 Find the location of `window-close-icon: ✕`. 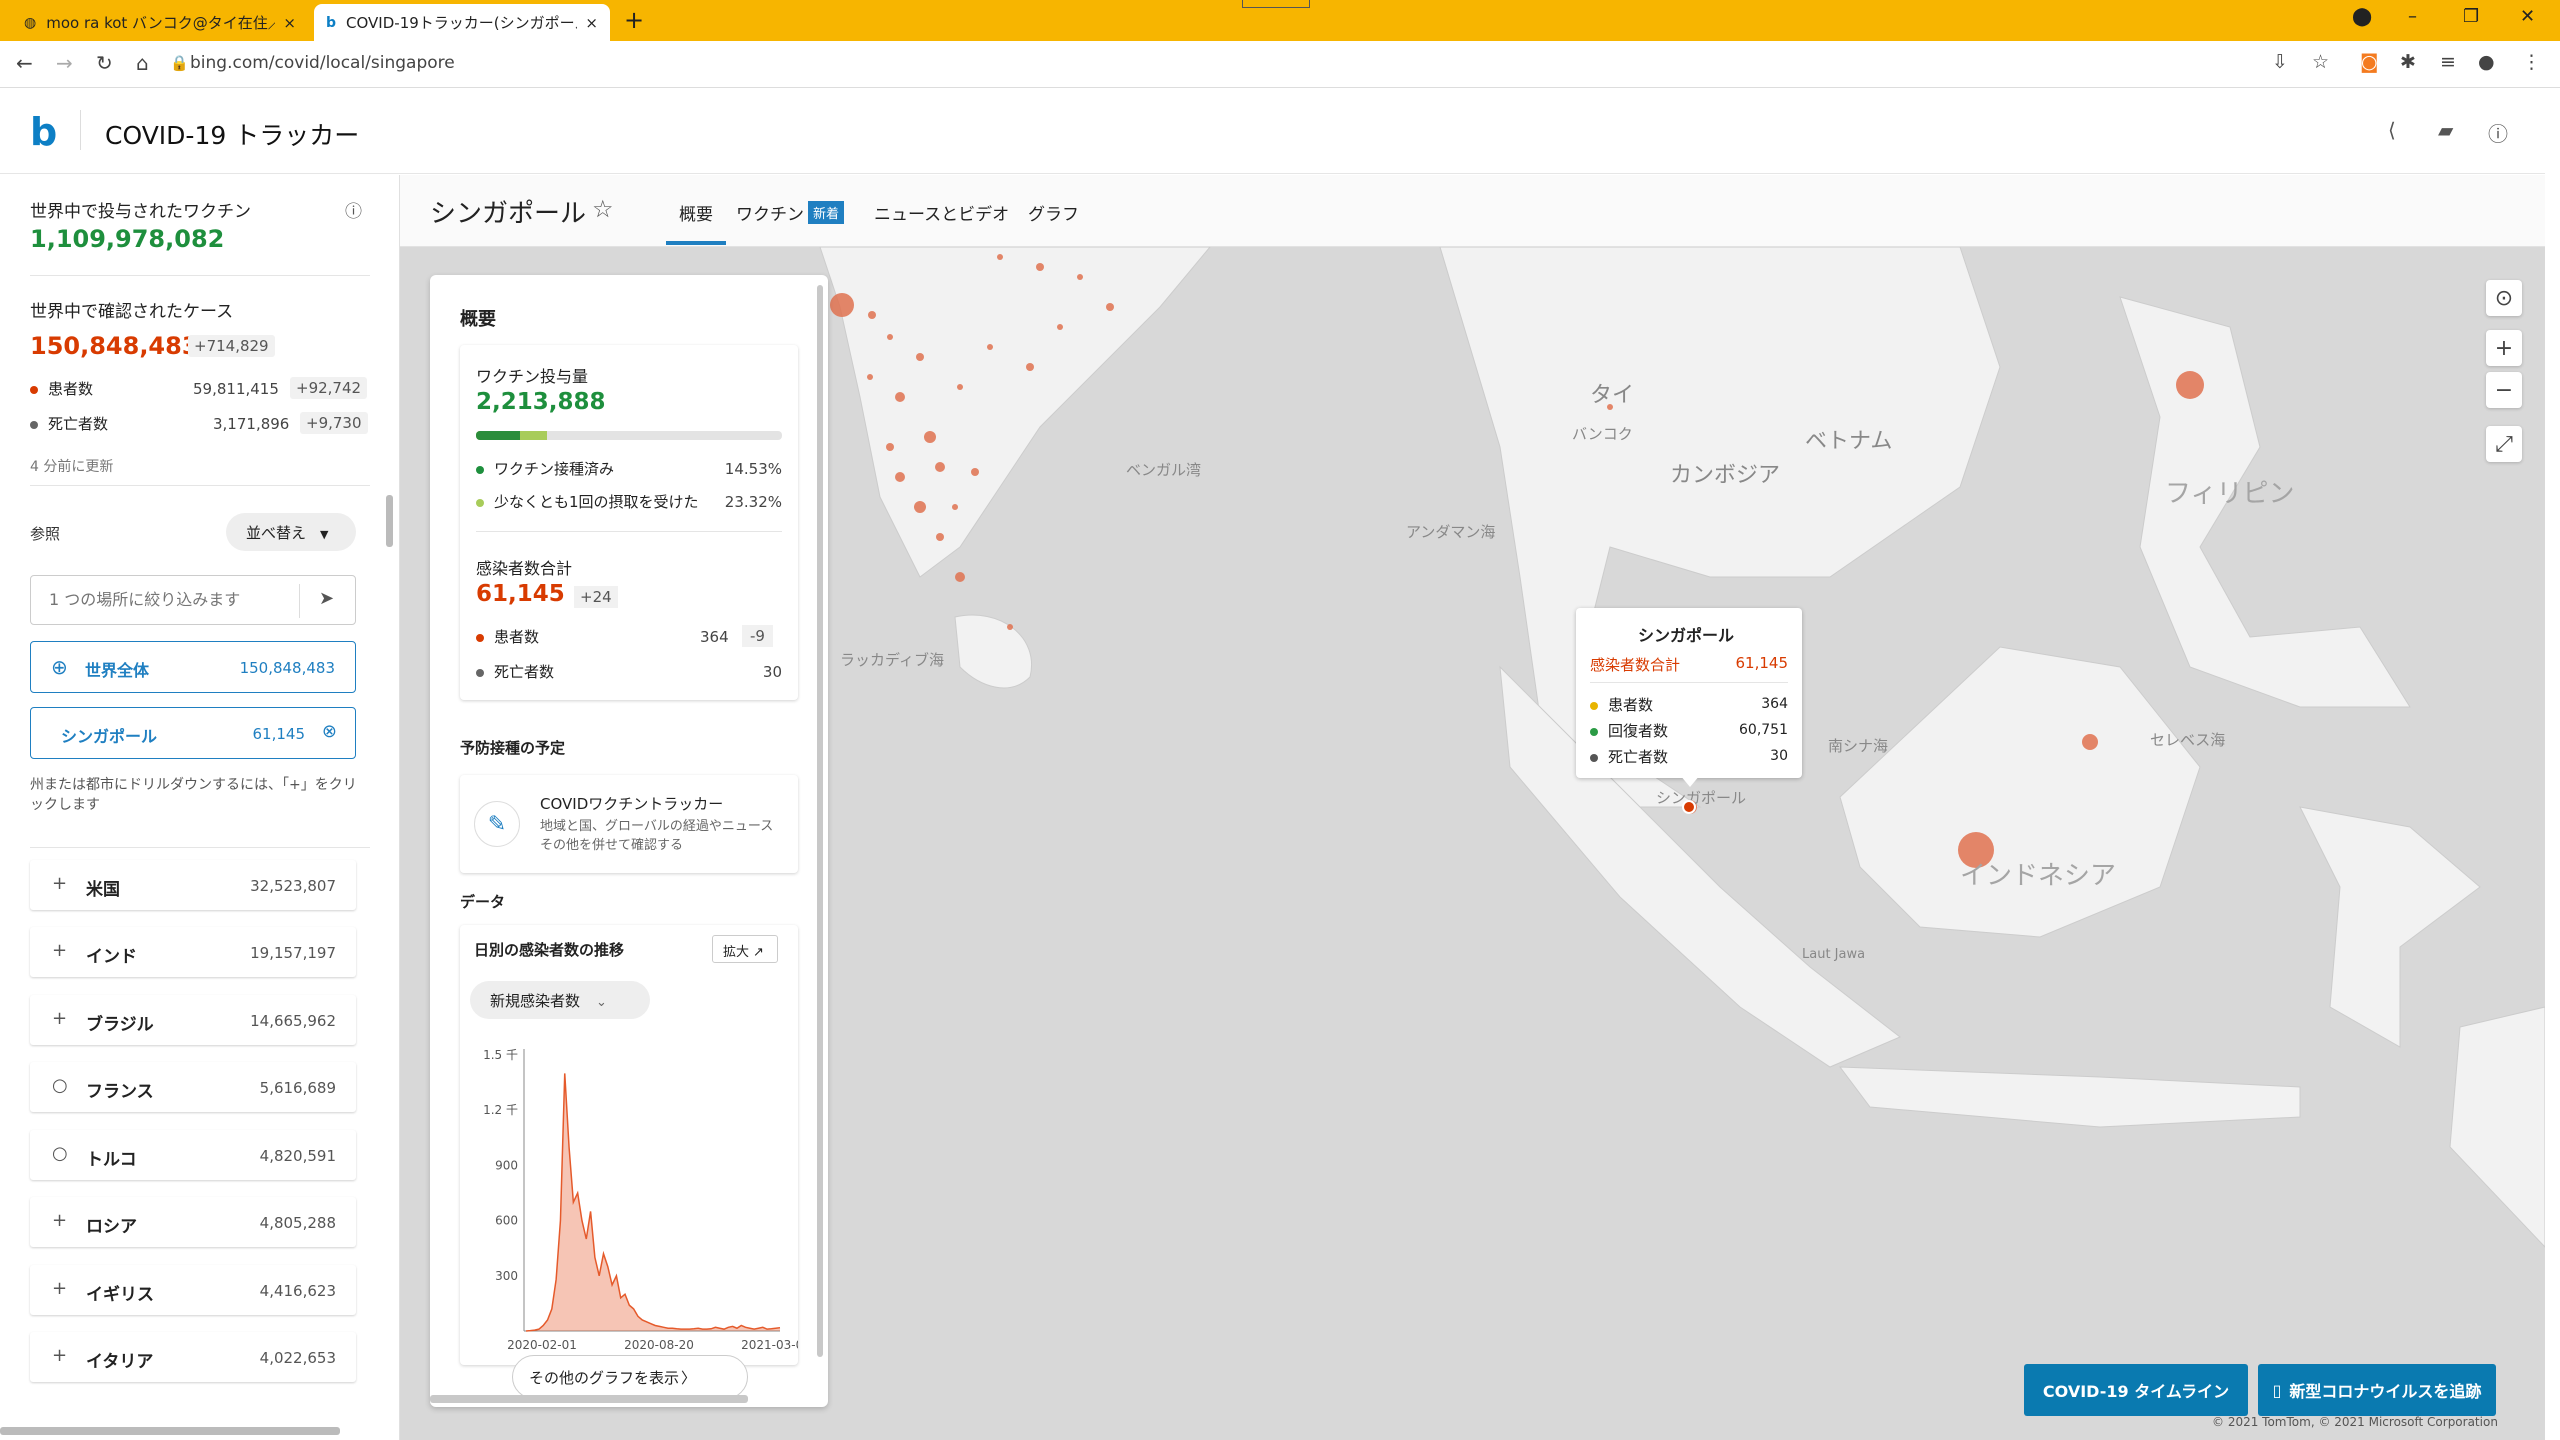

window-close-icon: ✕ is located at coordinates (2527, 16).